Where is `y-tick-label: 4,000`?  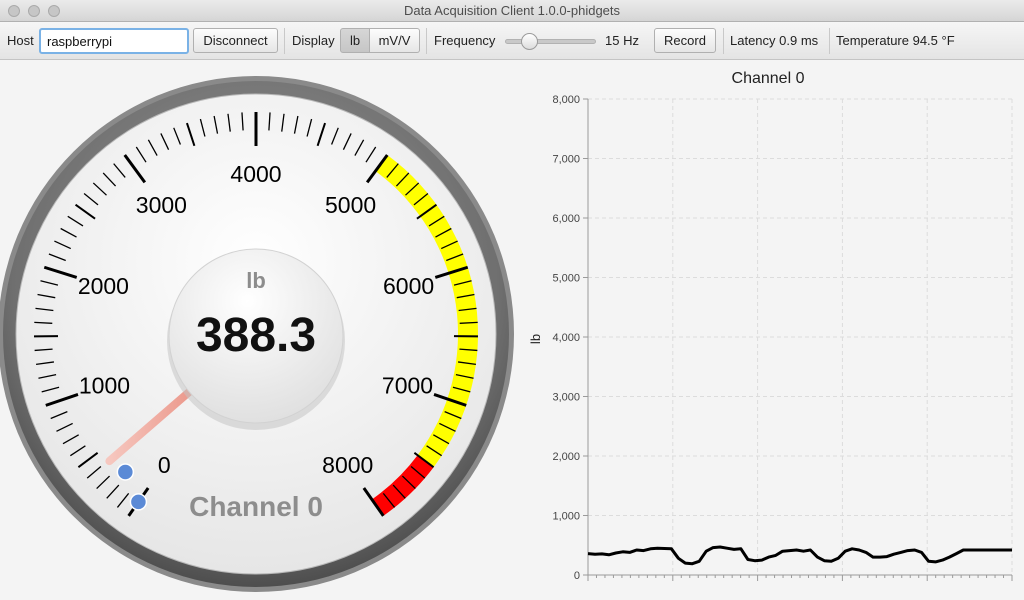
y-tick-label: 4,000 is located at coordinates (566, 338).